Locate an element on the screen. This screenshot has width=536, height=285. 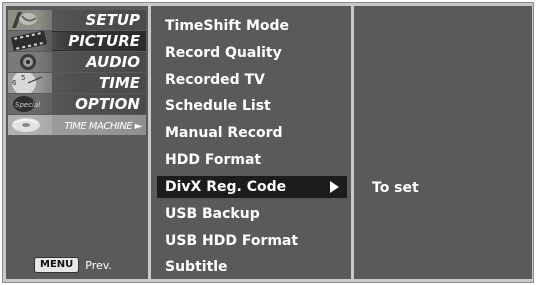
prev-label: Prev. is located at coordinates (98, 265).